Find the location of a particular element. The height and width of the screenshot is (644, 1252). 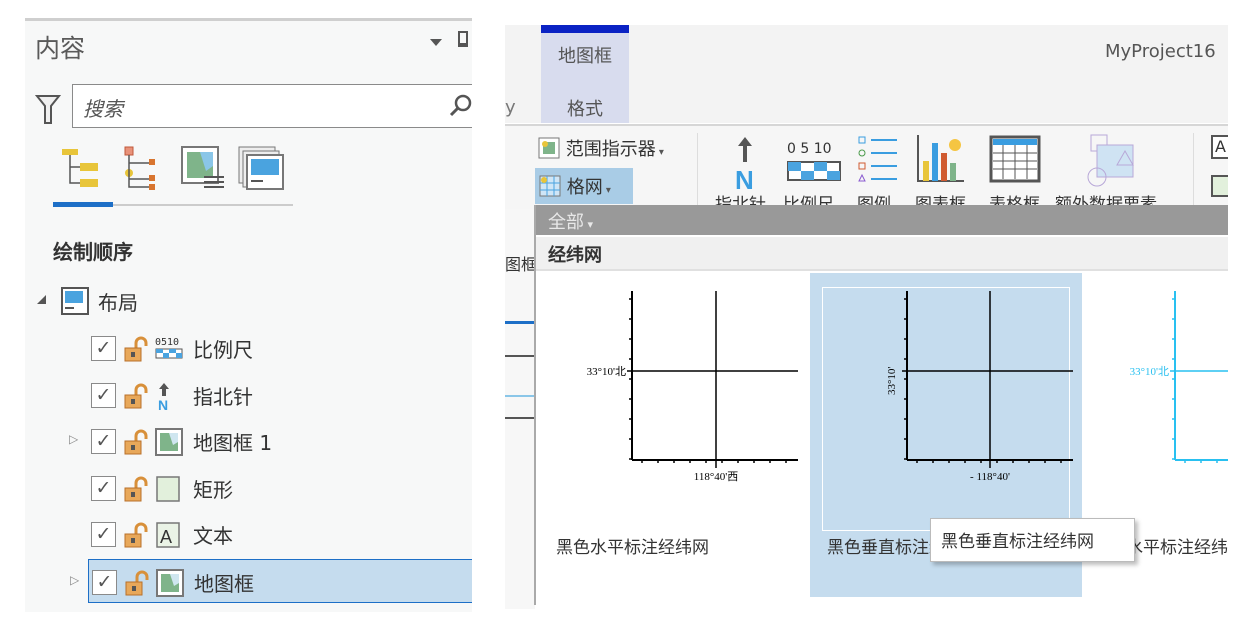

filter-icon is located at coordinates (48, 109).